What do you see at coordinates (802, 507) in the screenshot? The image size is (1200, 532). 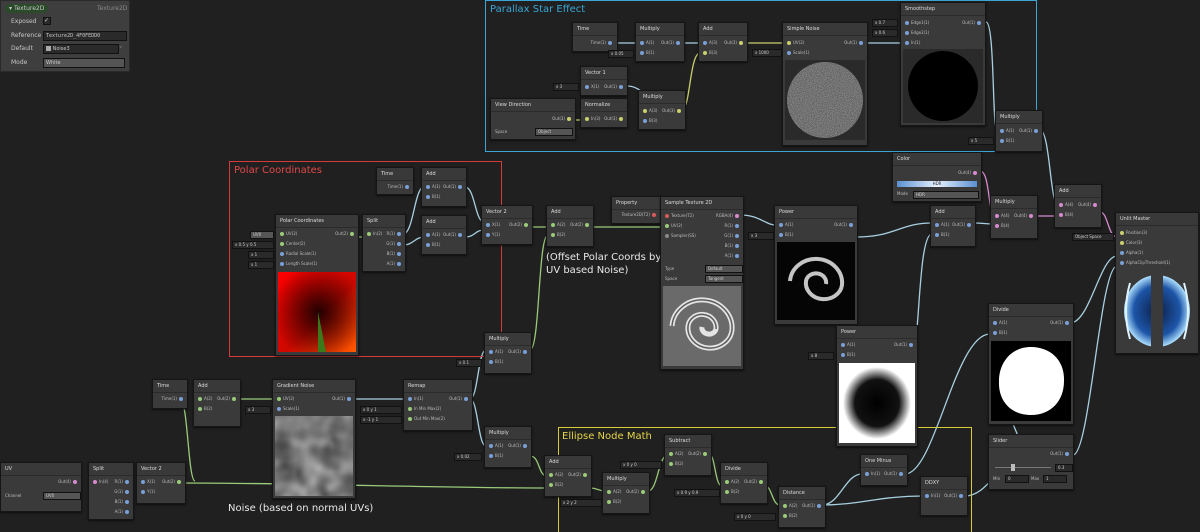 I see `node-distance: Distance A(2) B(2) Out(1)` at bounding box center [802, 507].